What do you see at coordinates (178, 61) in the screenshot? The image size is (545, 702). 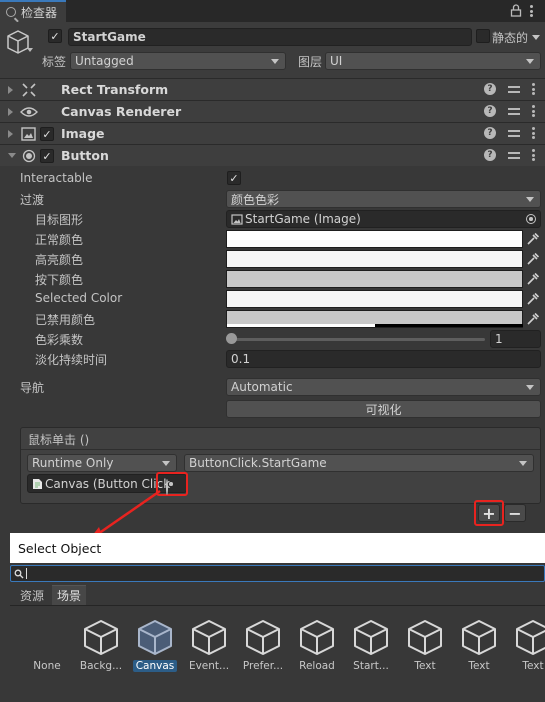 I see `tag-dropdown: Untagged` at bounding box center [178, 61].